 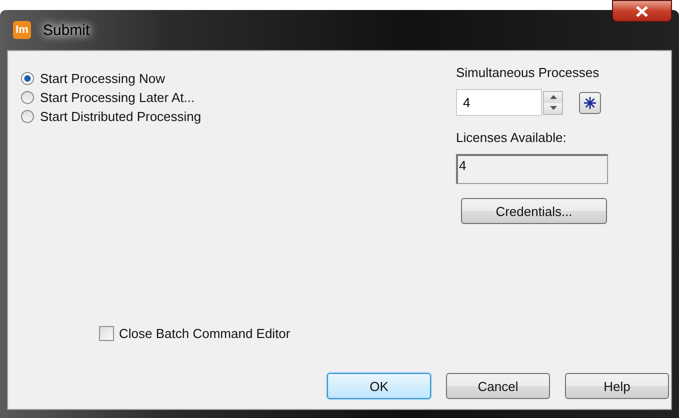 I want to click on spin-up-button, so click(x=553, y=97).